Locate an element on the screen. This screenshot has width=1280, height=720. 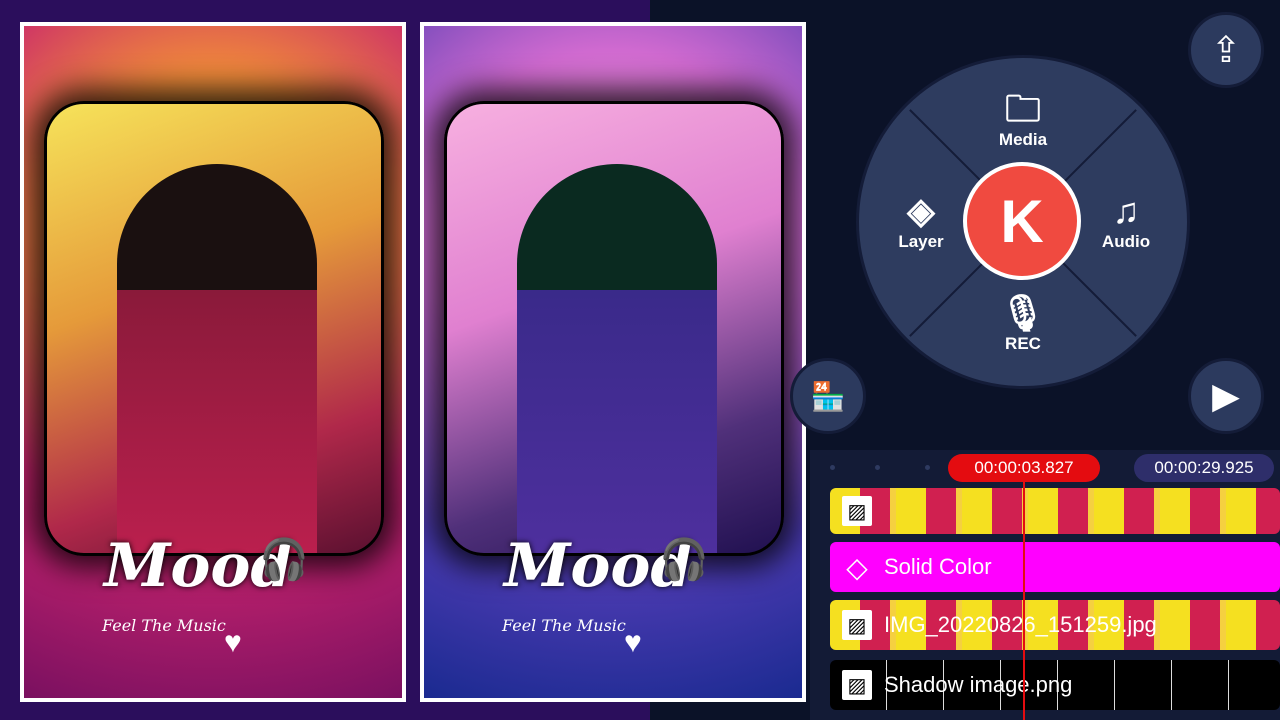
asset-store-button: 🏪 is located at coordinates (828, 396).